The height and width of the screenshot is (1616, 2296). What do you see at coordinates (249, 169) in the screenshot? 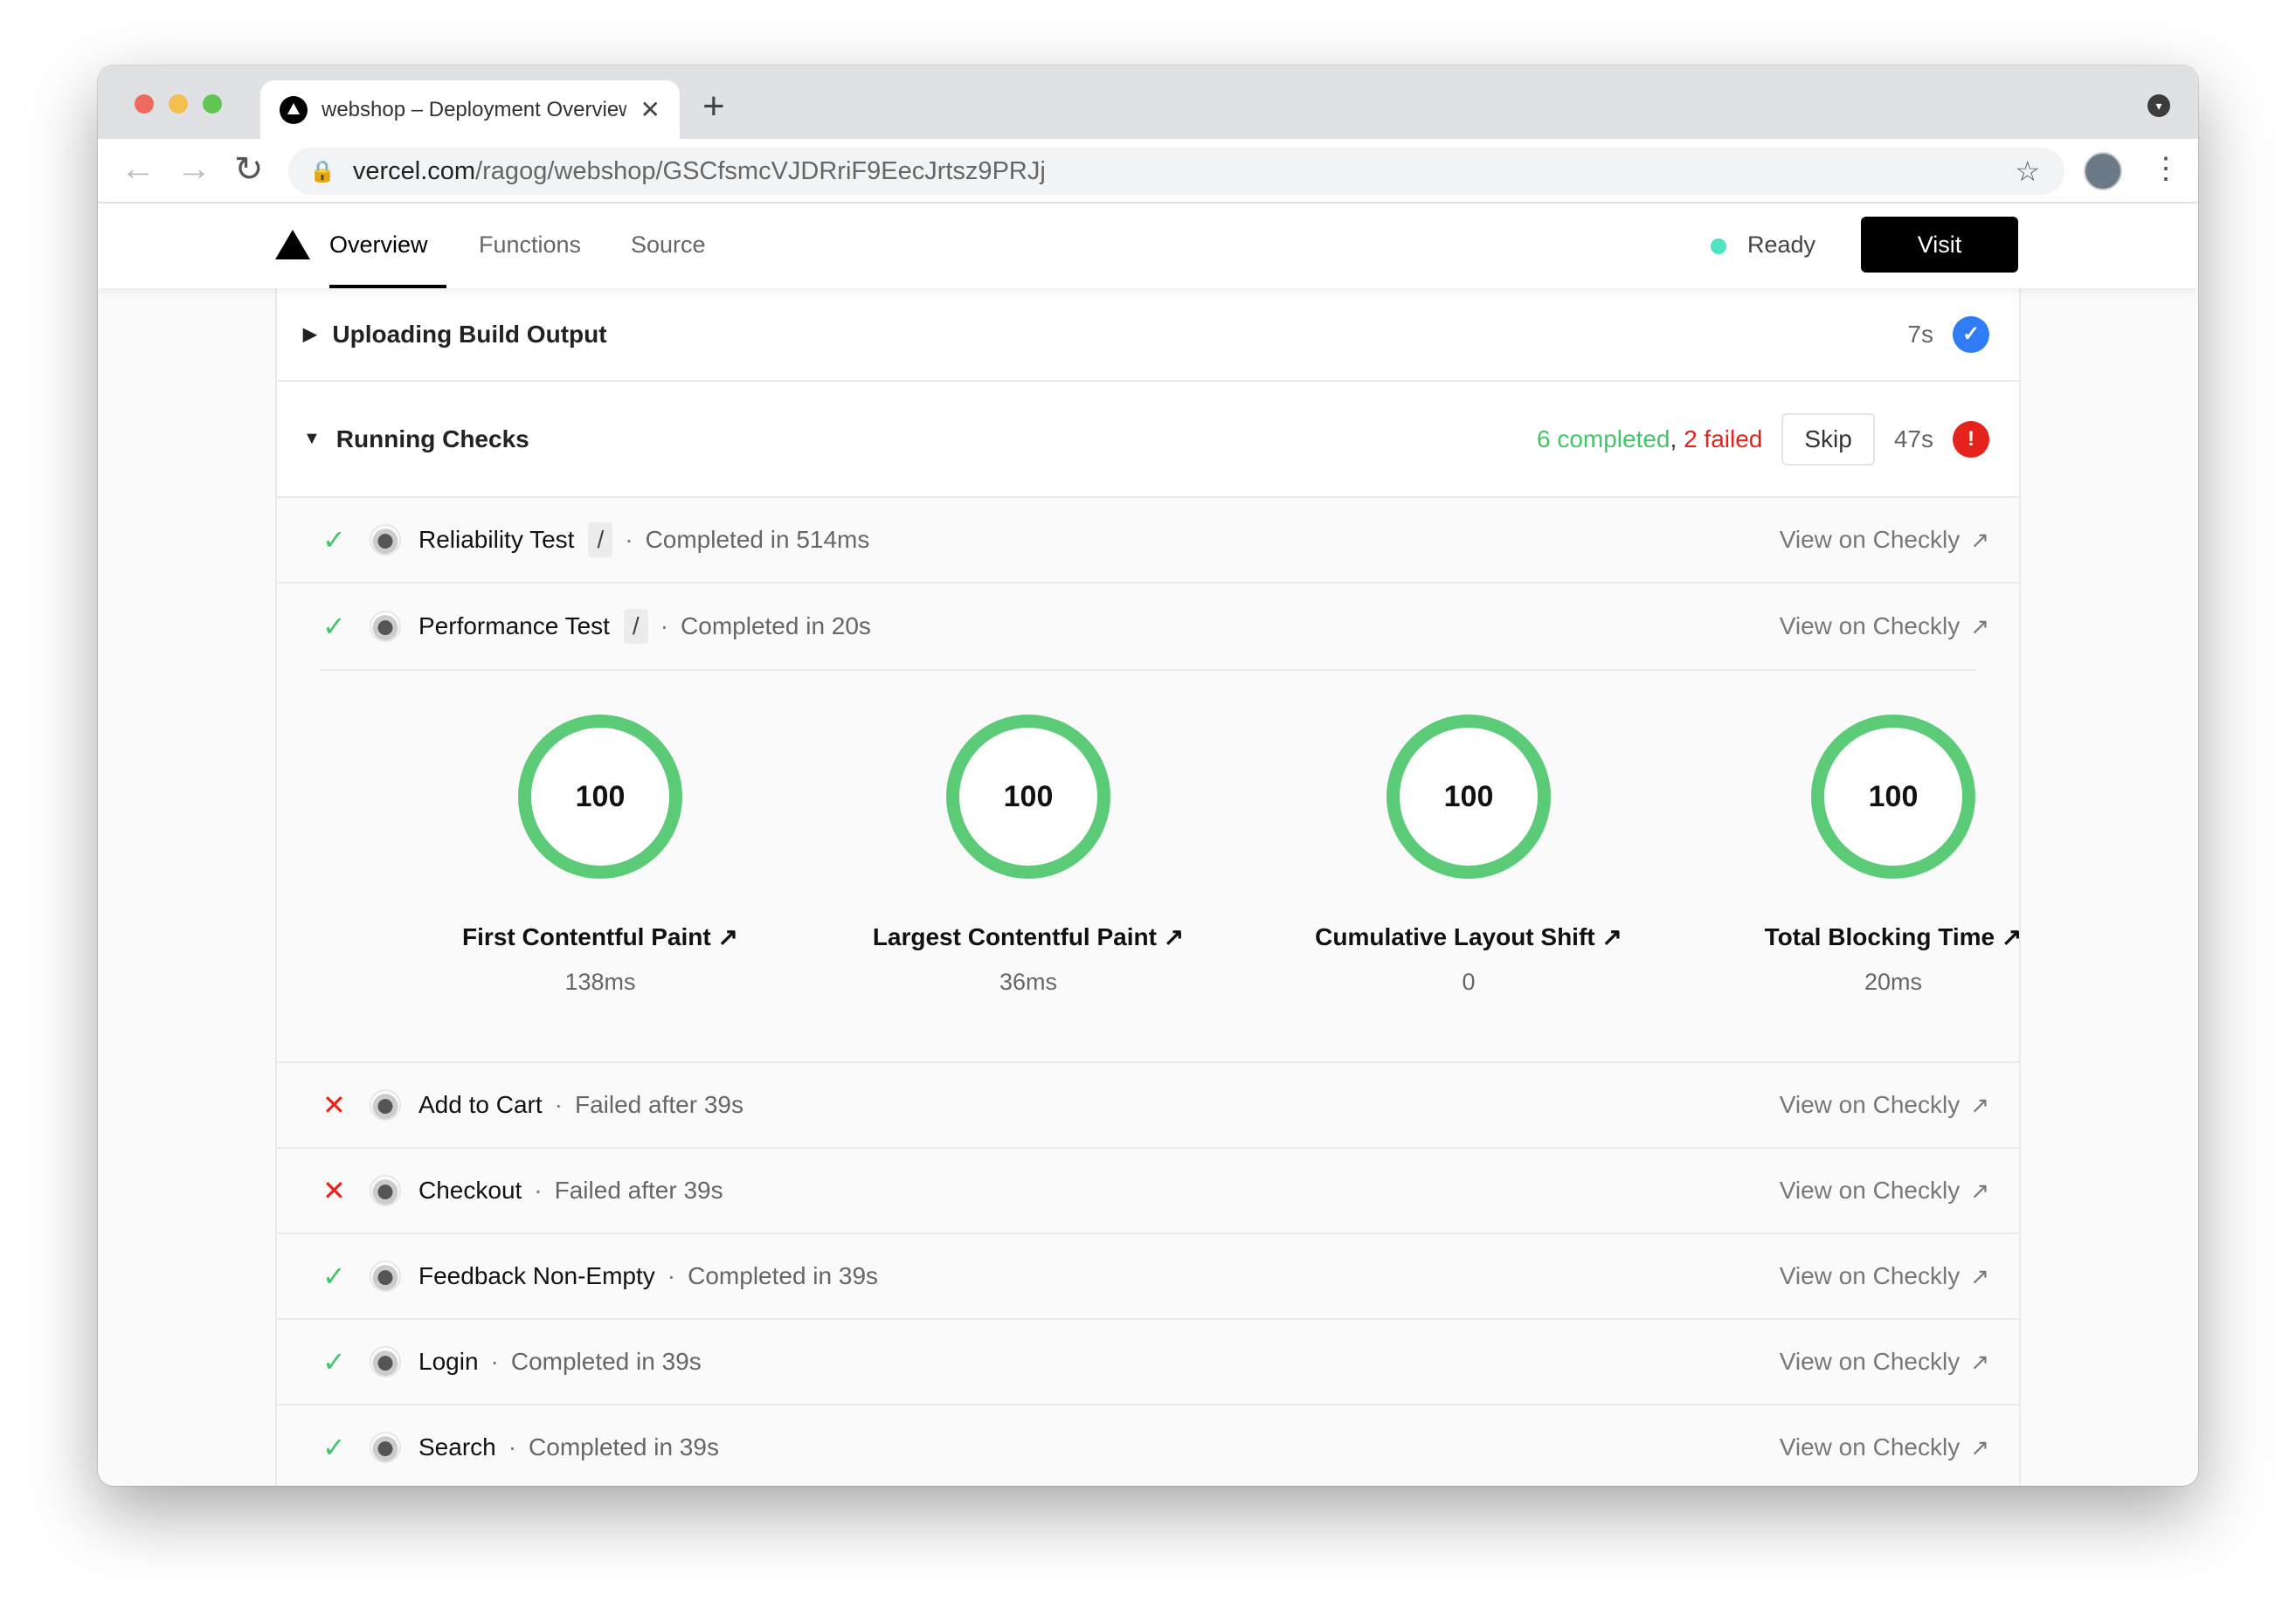
I see `reload-icon: ↻` at bounding box center [249, 169].